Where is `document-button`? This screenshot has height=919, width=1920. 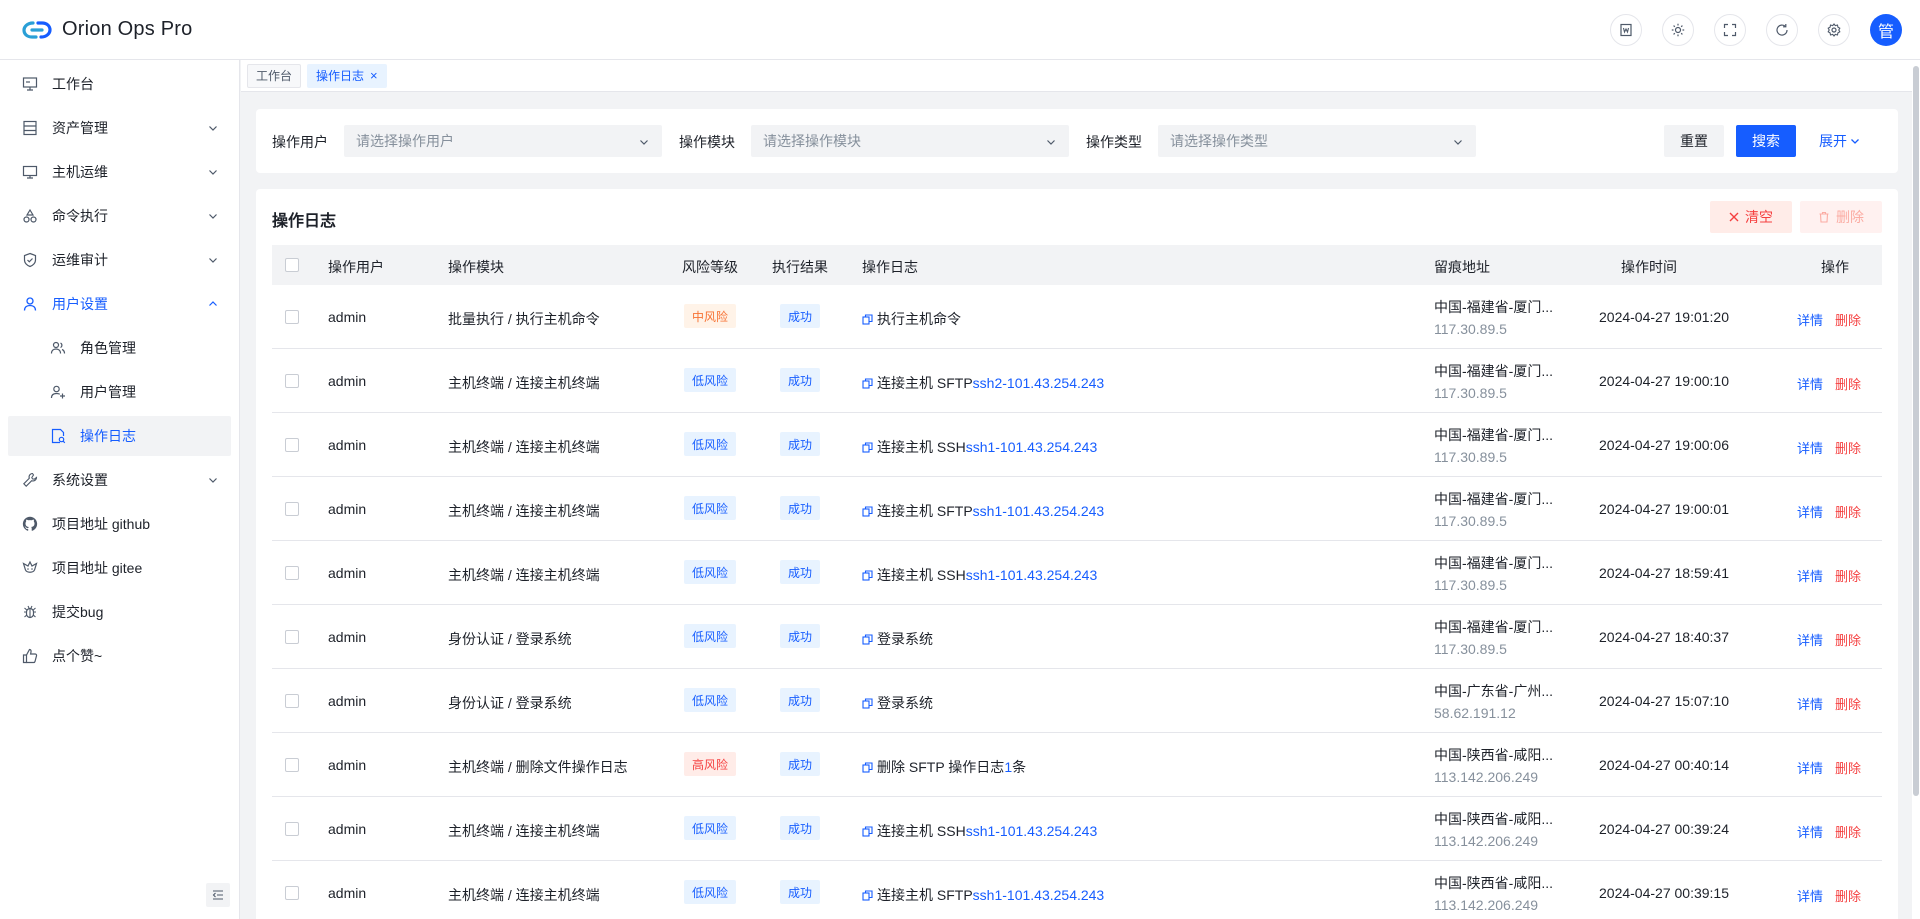
document-button is located at coordinates (1626, 30).